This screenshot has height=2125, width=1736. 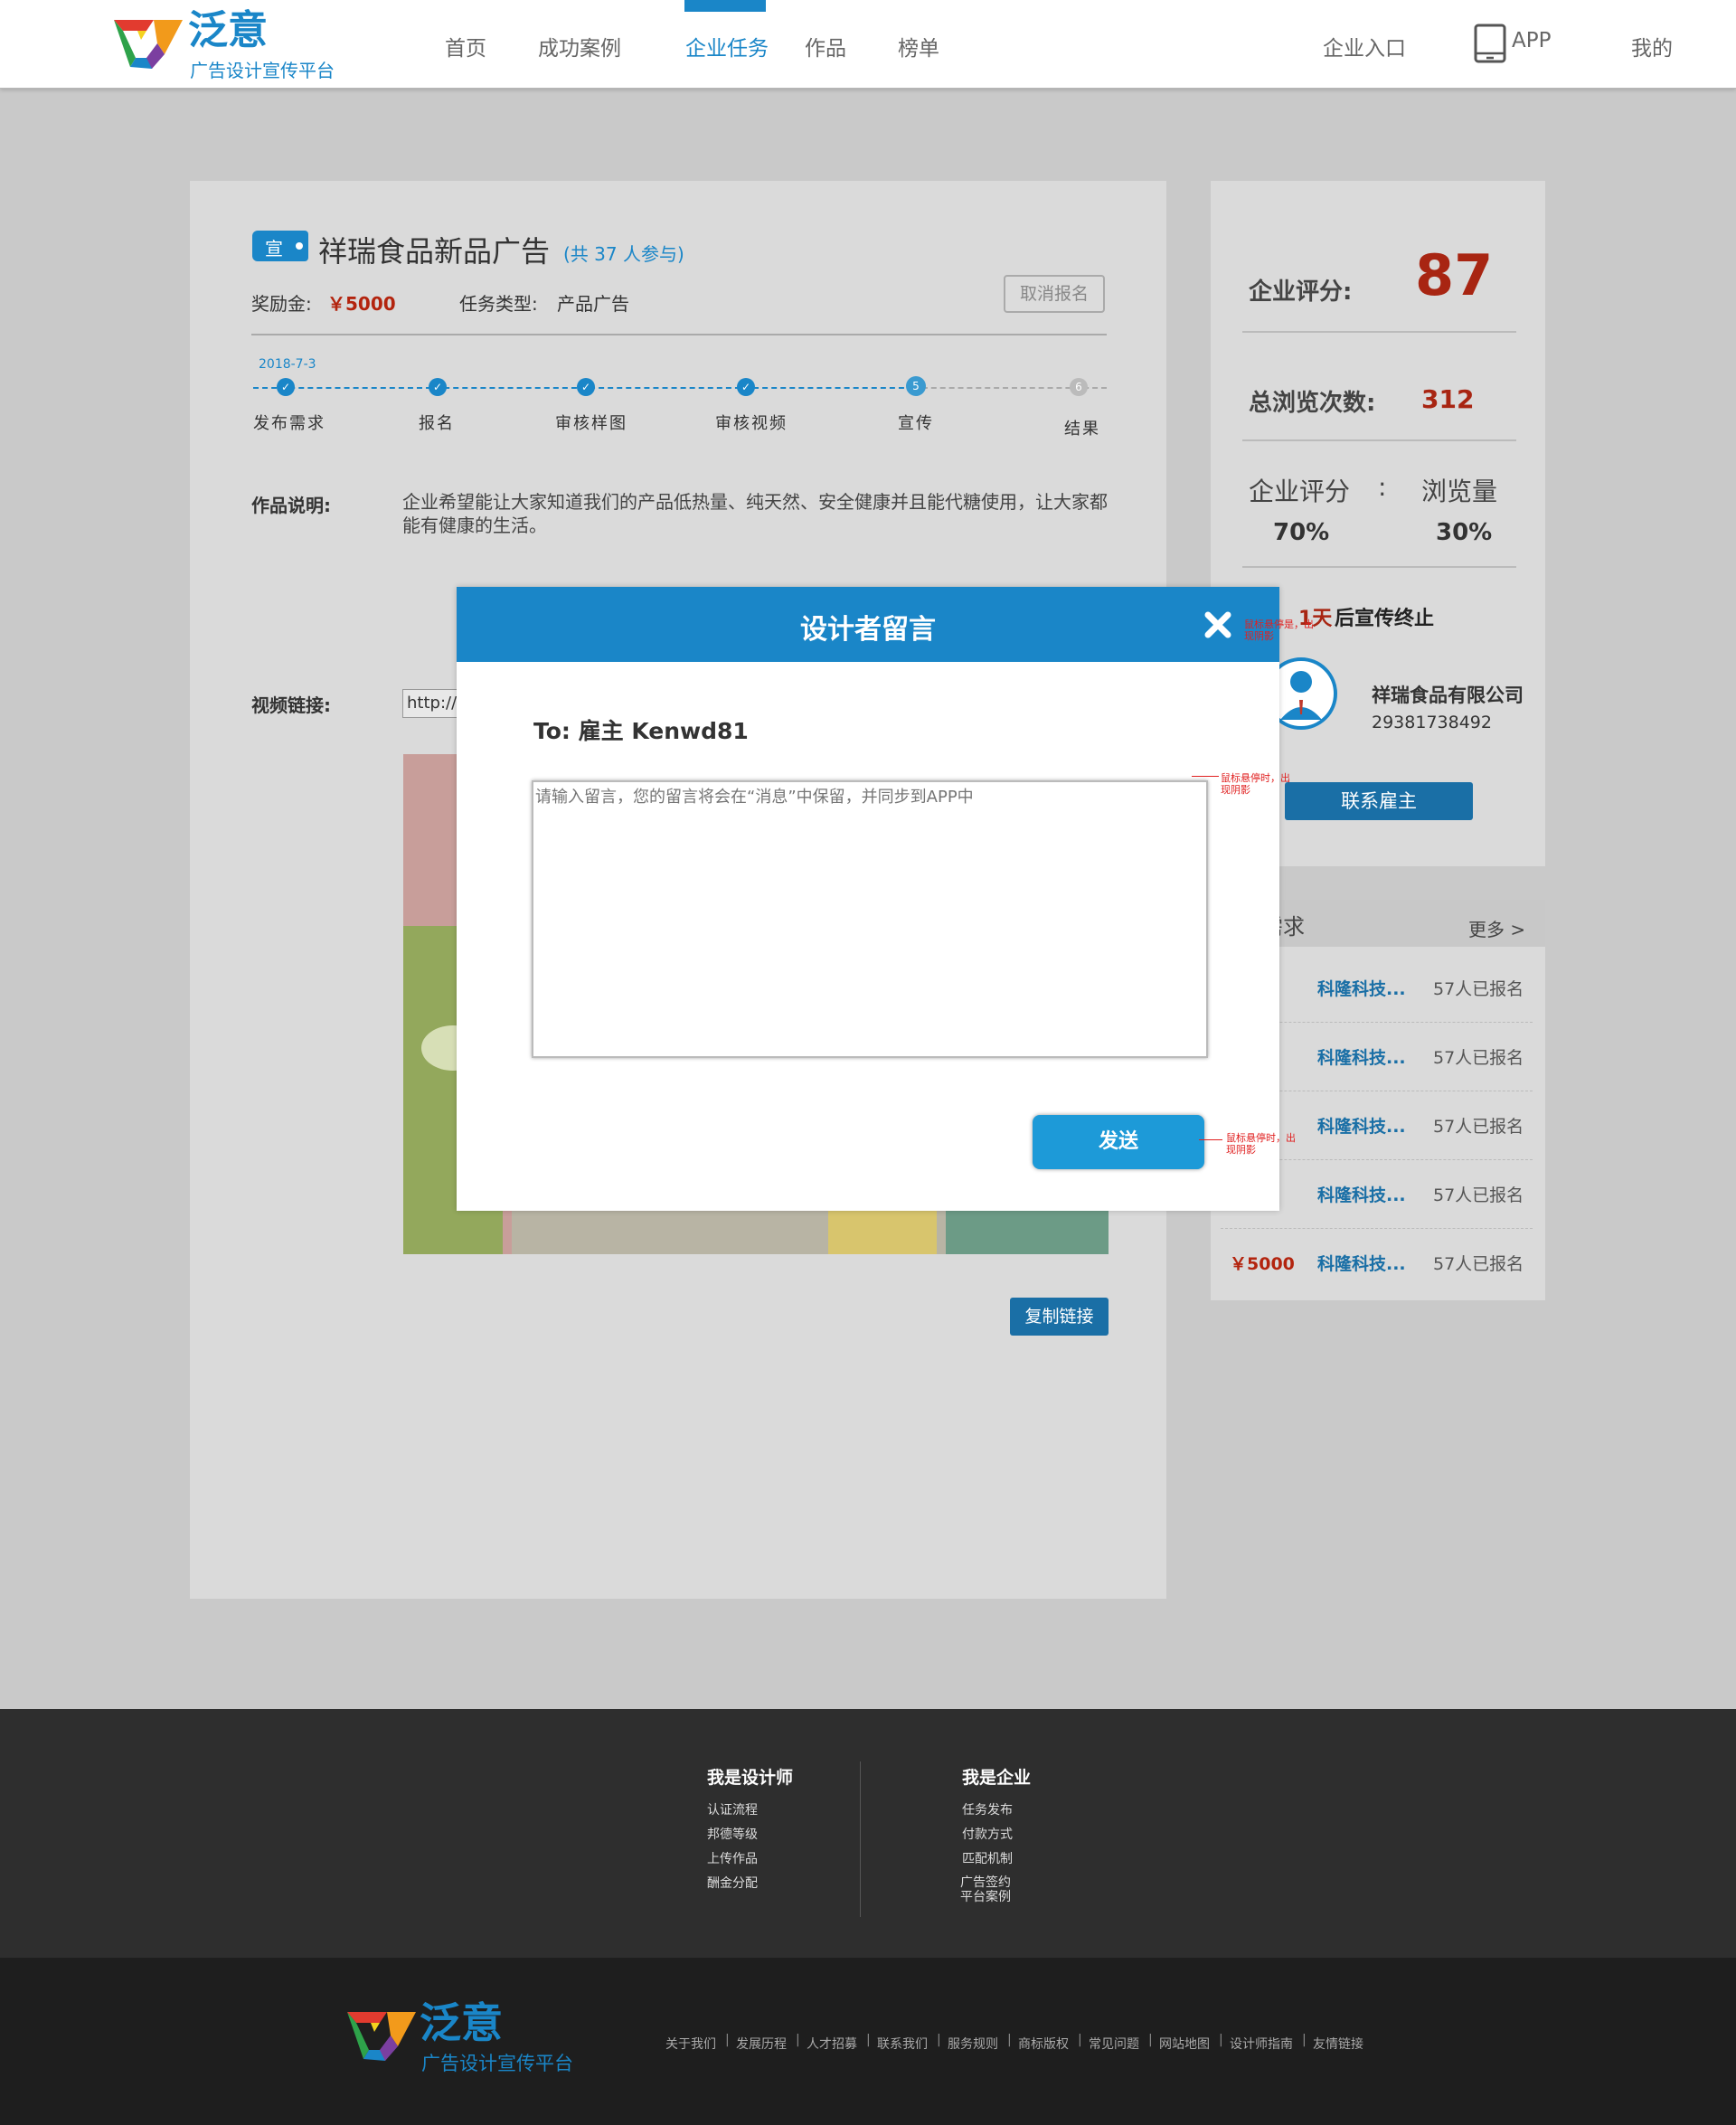 I want to click on nav-ranking: 榜单, so click(x=919, y=46).